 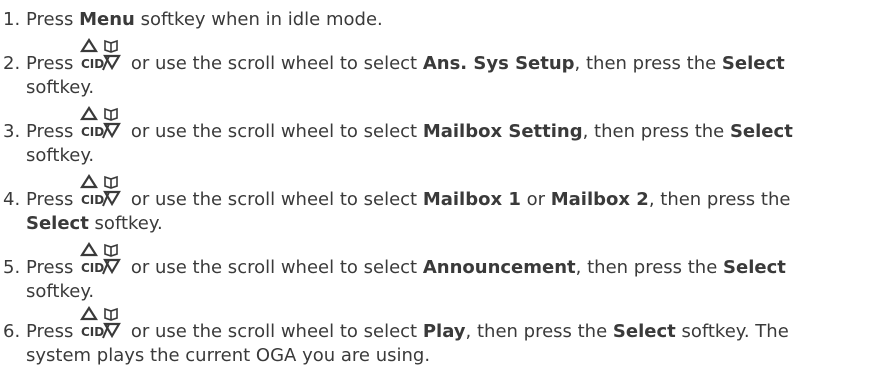 I want to click on step-text-fragment: softkey when in idle mode., so click(x=258, y=19).